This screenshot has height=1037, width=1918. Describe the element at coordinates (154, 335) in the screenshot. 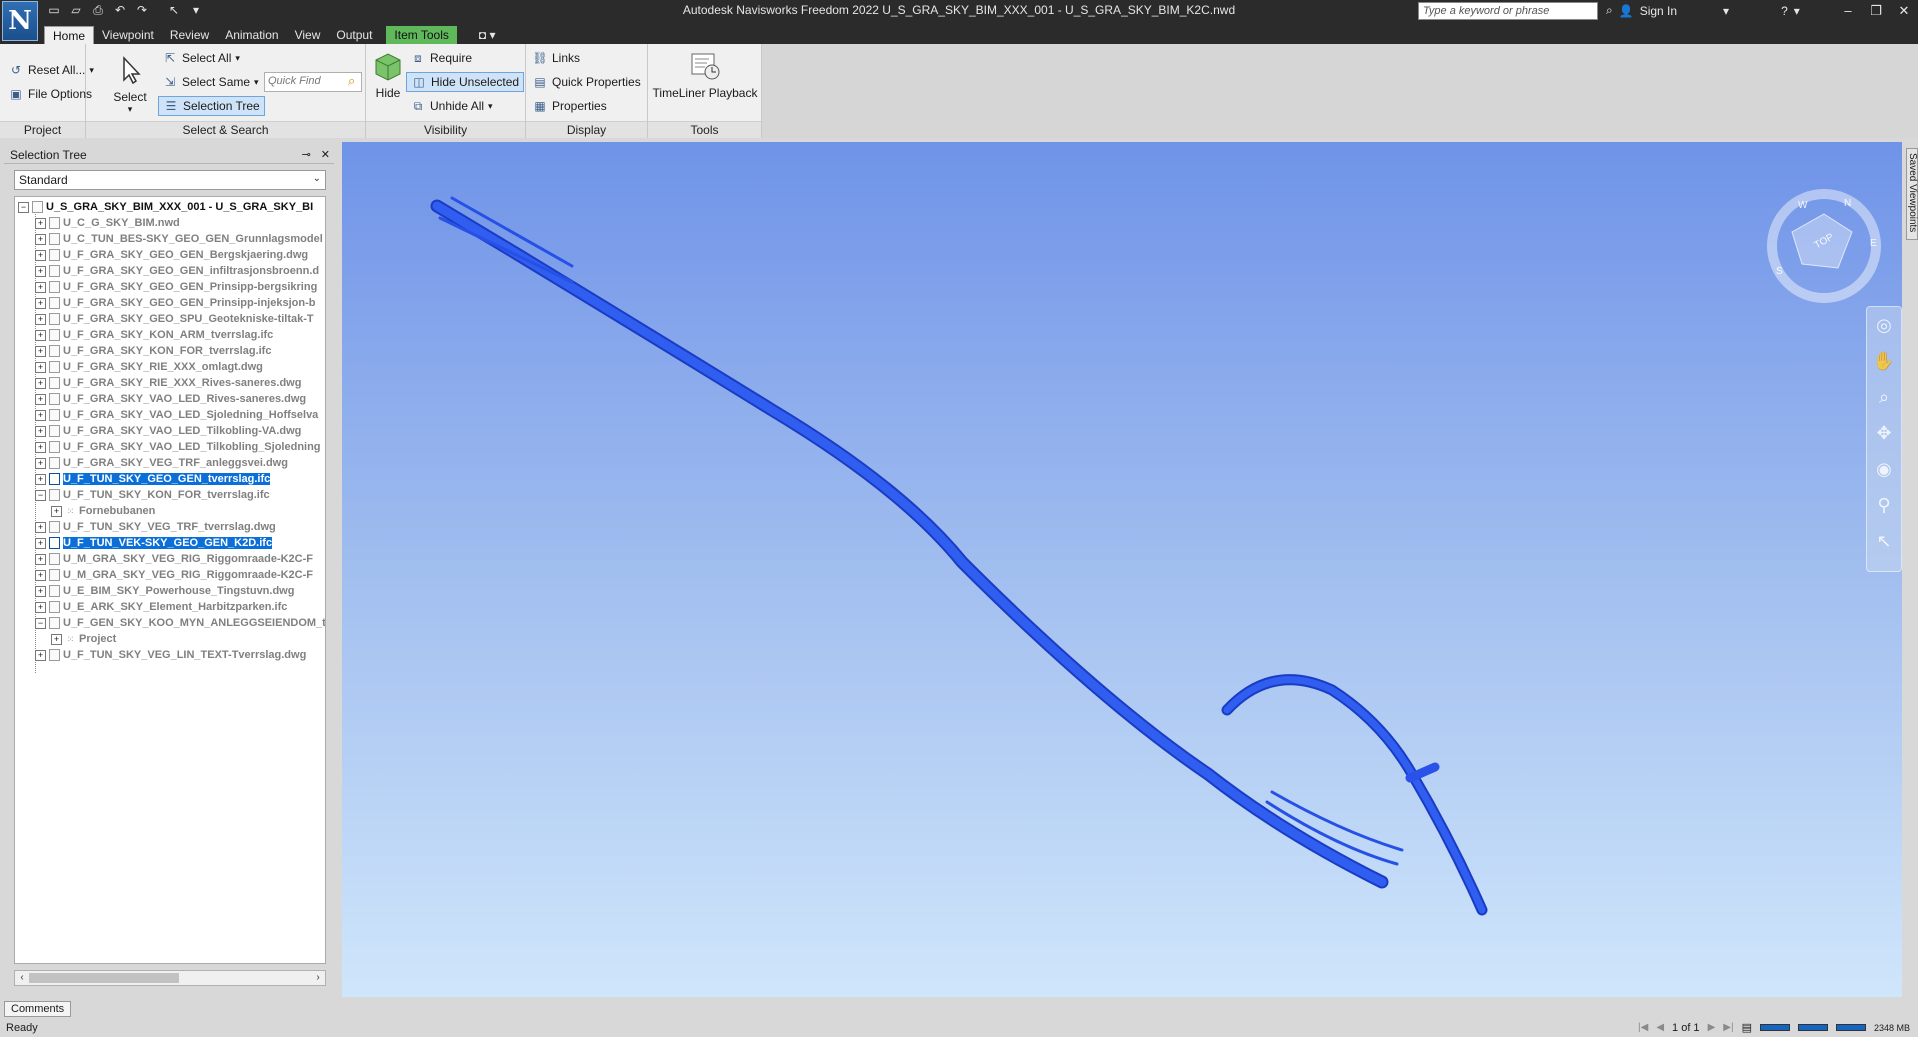

I see `tree-item: + U_F_GRA_SKY_KON_ARM_tverrslag.ifc` at that location.